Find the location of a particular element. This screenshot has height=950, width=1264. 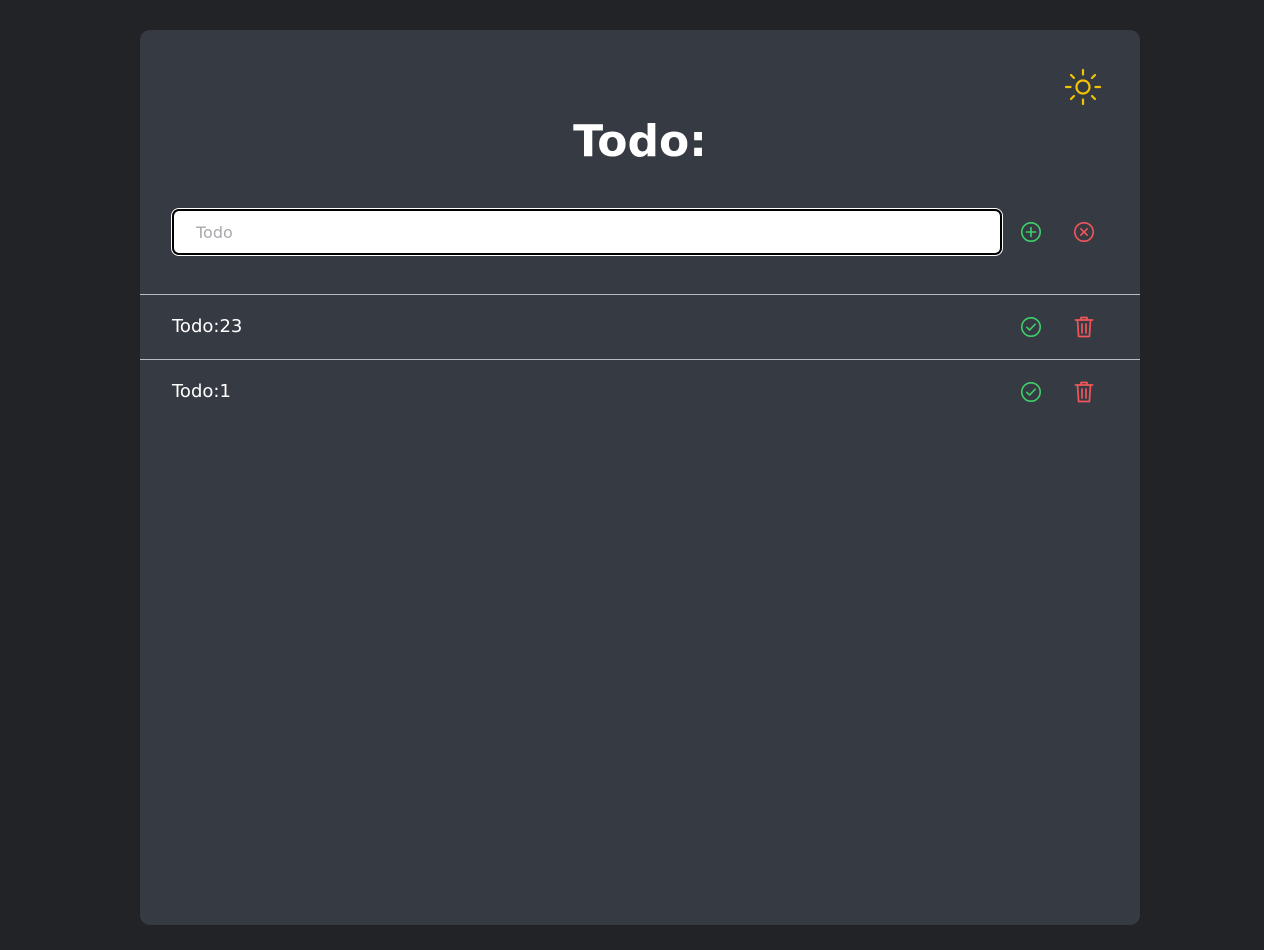

page-title: Todo: is located at coordinates (640, 141).